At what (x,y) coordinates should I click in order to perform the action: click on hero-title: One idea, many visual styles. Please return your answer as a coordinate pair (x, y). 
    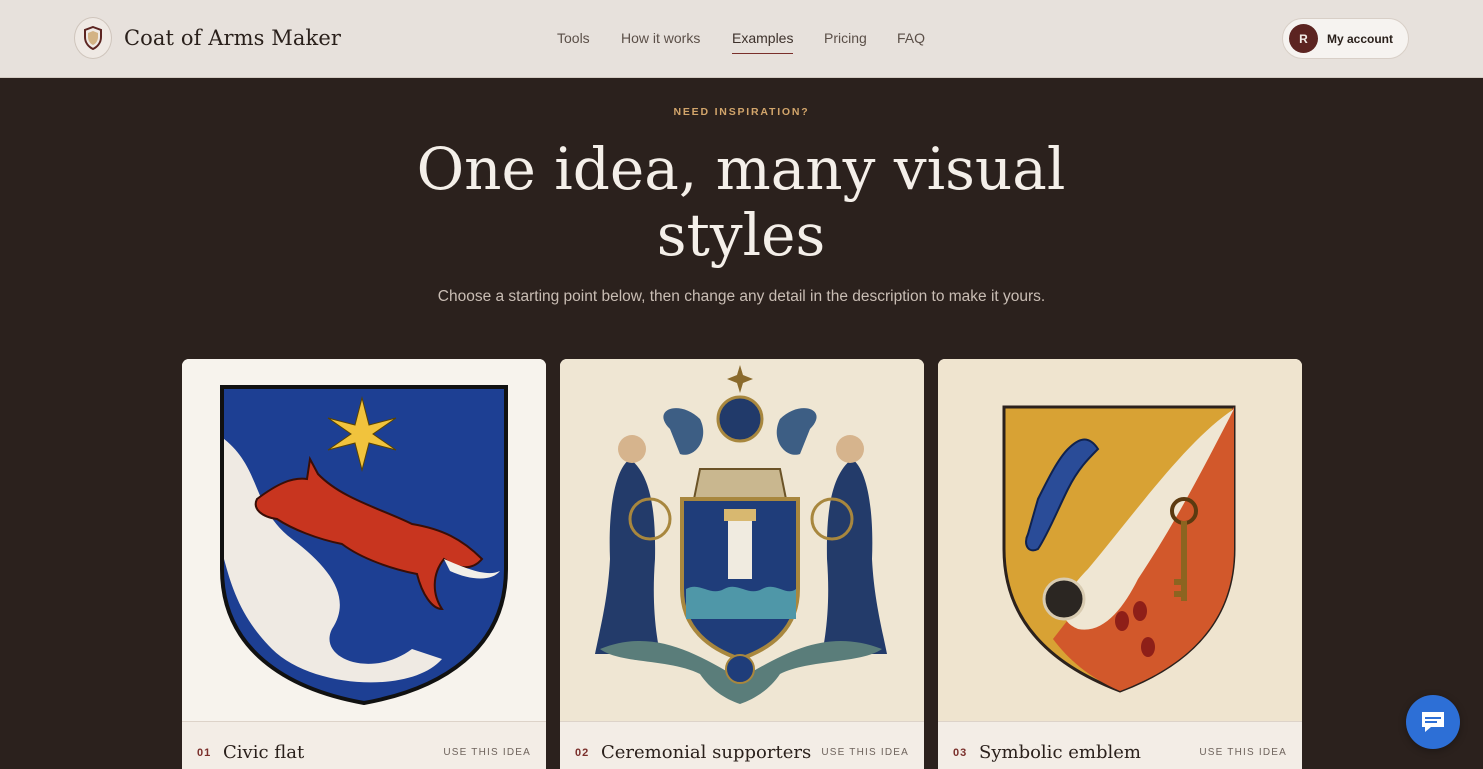
    Looking at the image, I should click on (741, 202).